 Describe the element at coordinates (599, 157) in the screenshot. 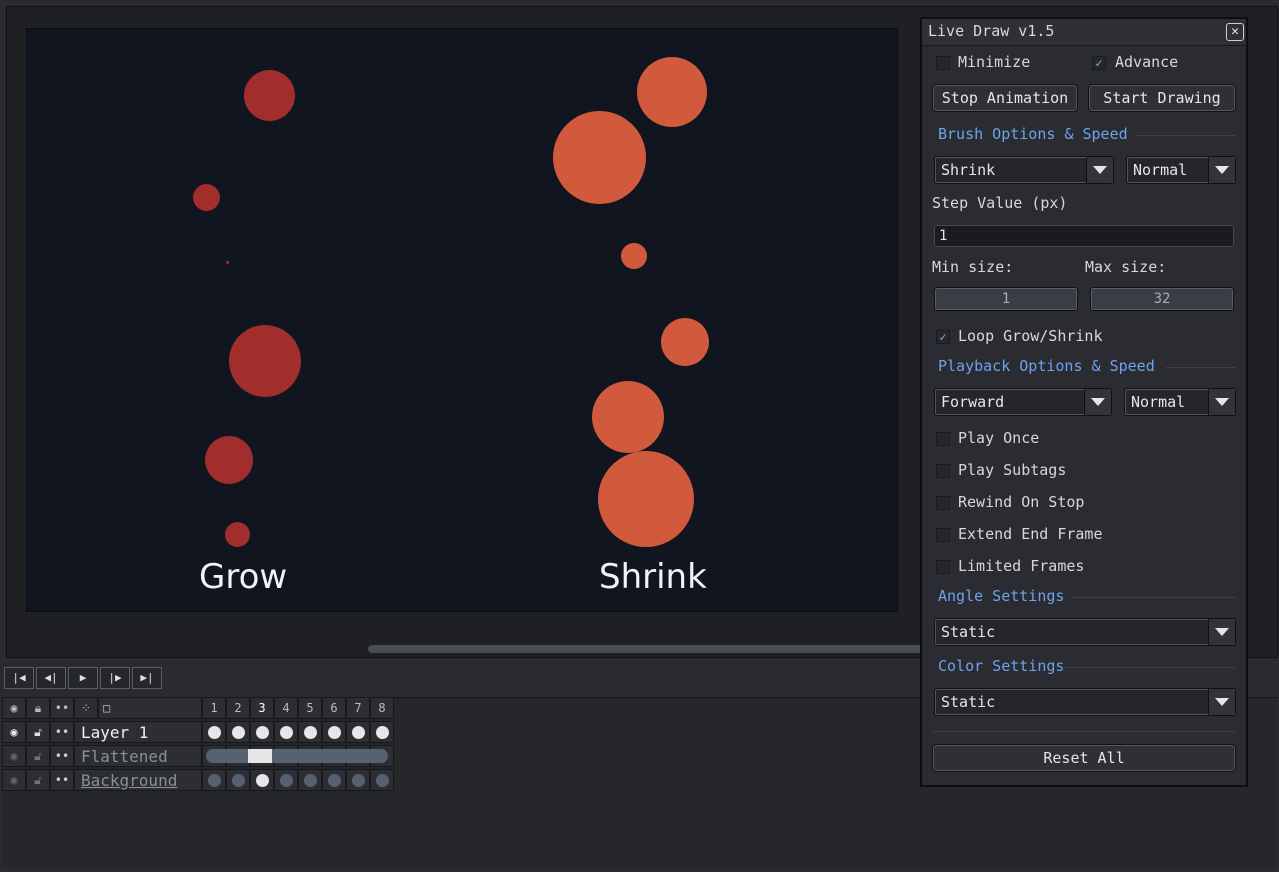

I see `shrink-dot` at that location.